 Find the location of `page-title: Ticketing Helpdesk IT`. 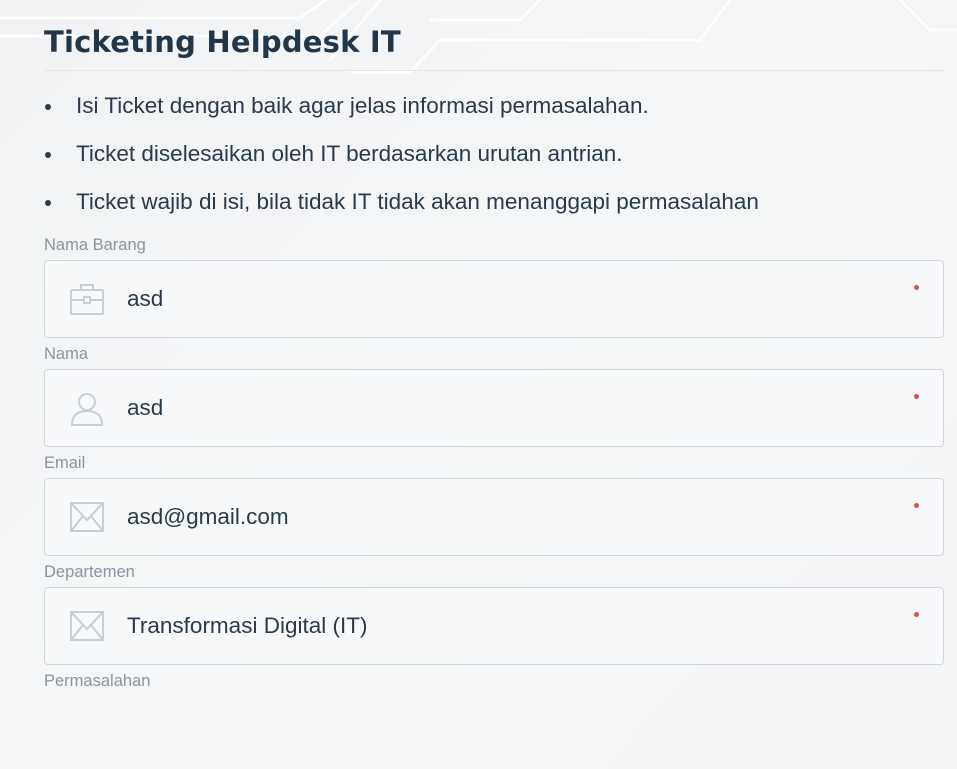

page-title: Ticketing Helpdesk IT is located at coordinates (222, 42).